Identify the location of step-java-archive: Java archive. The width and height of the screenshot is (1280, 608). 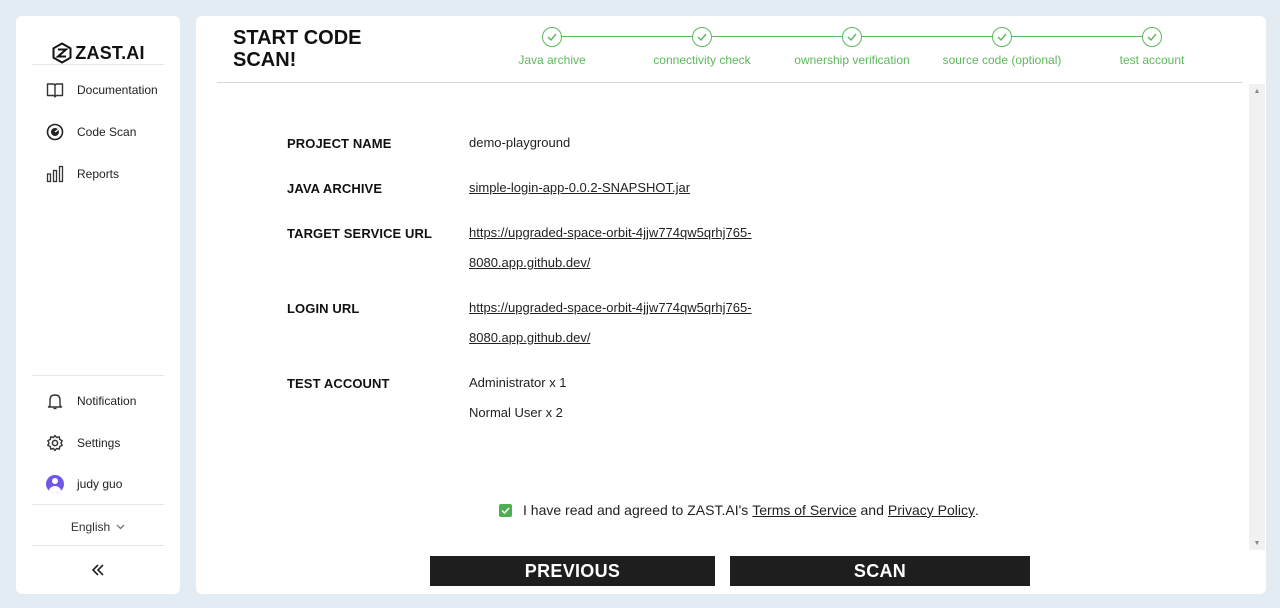
(552, 47).